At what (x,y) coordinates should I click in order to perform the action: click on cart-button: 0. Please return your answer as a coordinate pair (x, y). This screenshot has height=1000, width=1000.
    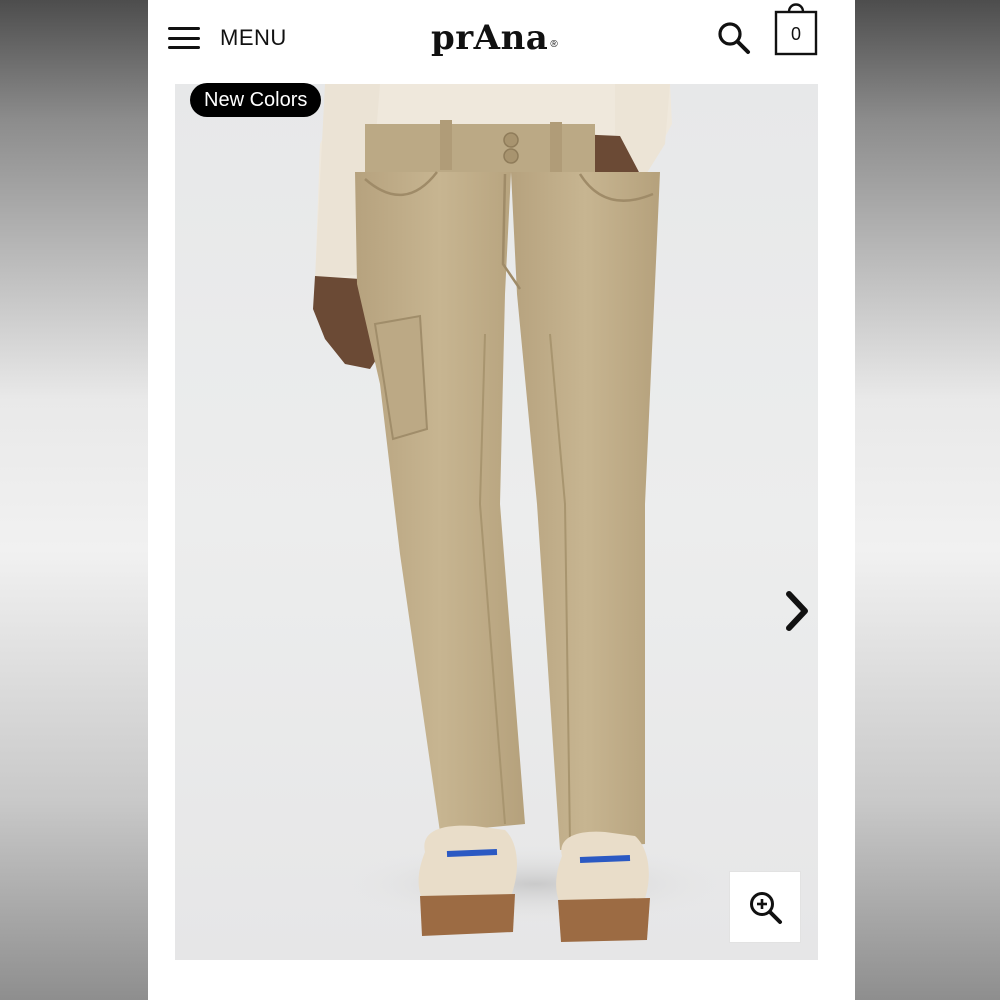
    Looking at the image, I should click on (796, 29).